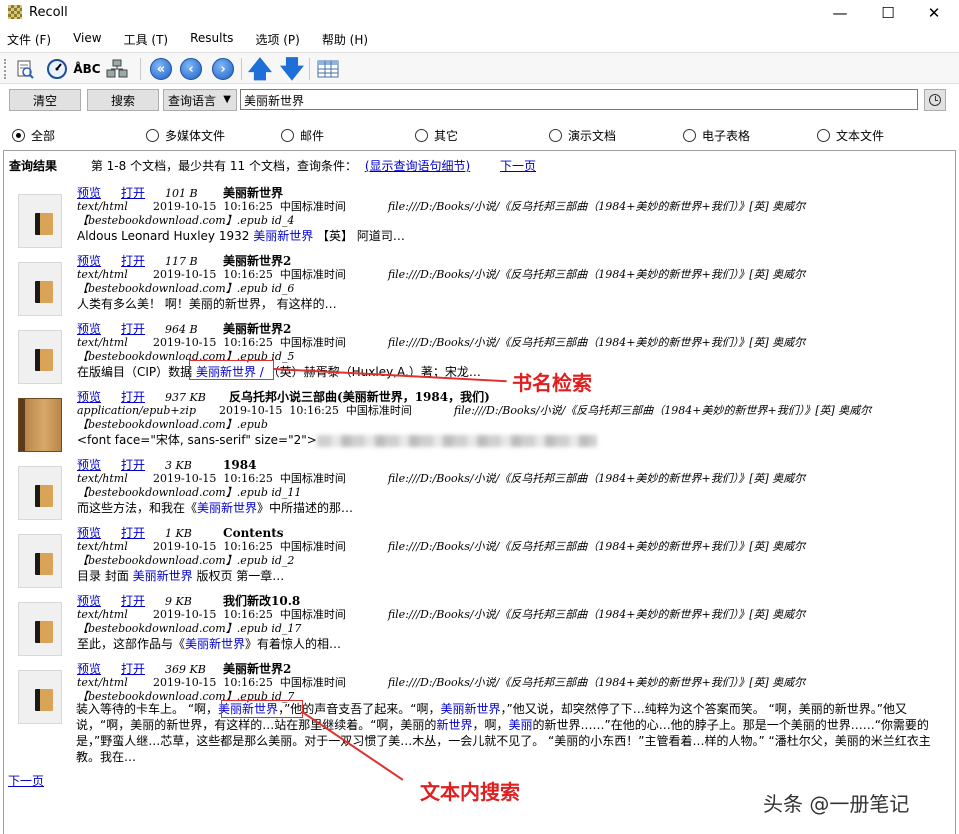 This screenshot has height=834, width=959. I want to click on result-line-3: 【bestebookdownload.com】.epub, so click(172, 424).